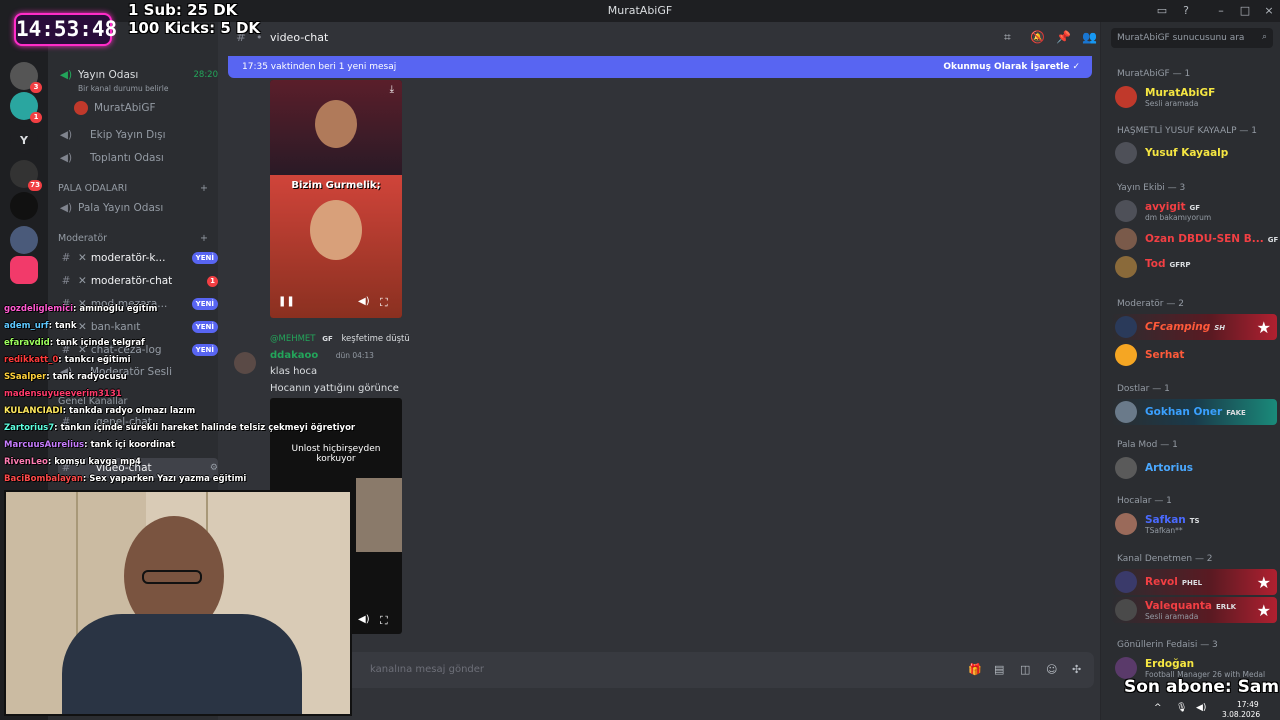  I want to click on chat-overlay-line: gozdeliglemici: amınoğlu eğitim, so click(80, 309).